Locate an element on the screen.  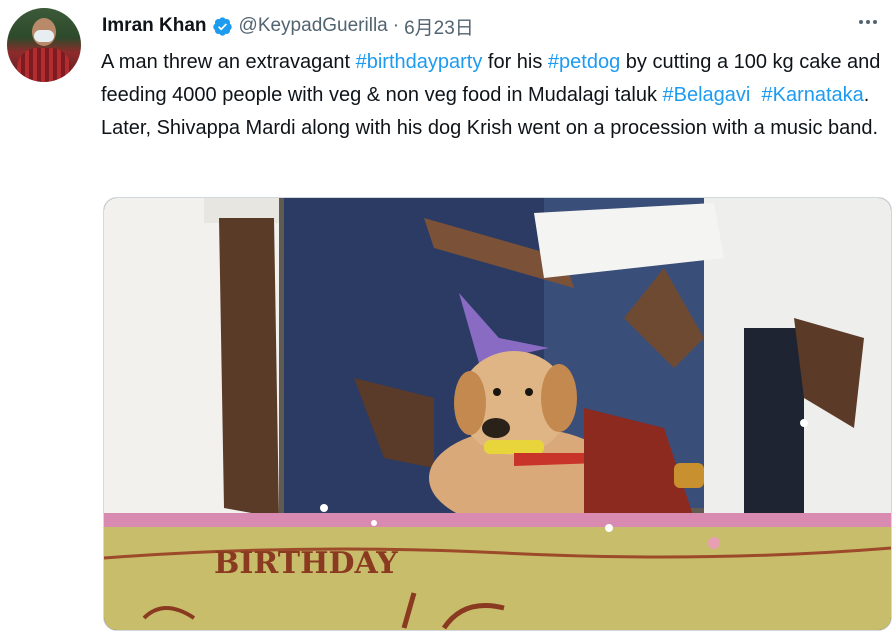
avatar-mask is located at coordinates (44, 36).